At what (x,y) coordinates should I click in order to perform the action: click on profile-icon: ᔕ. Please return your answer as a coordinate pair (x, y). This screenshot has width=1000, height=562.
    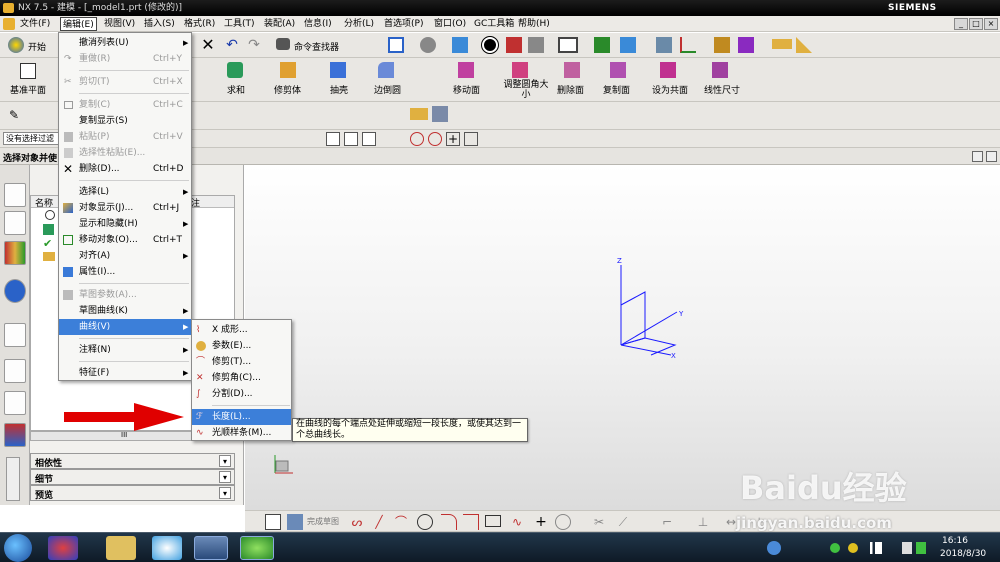
    Looking at the image, I should click on (357, 522).